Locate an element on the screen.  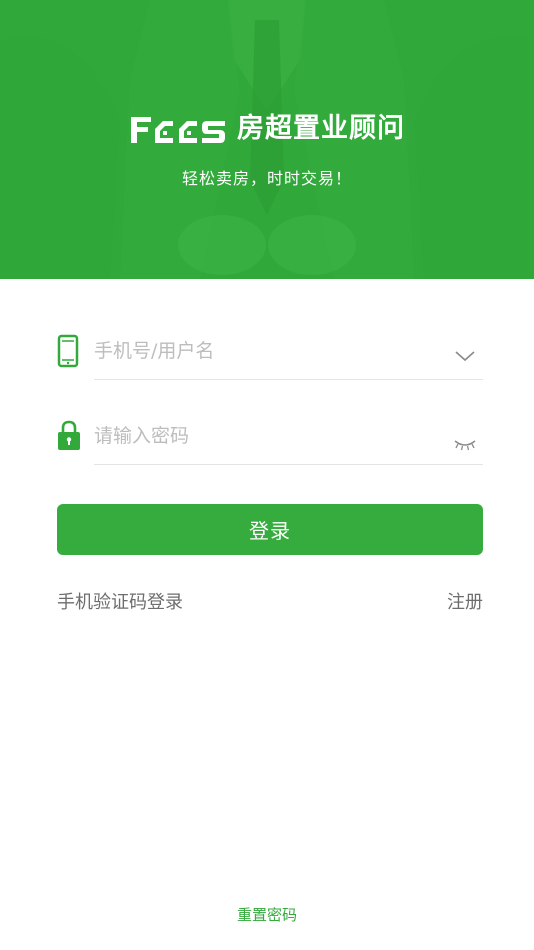
reset-password-link: 重置密码 is located at coordinates (267, 915).